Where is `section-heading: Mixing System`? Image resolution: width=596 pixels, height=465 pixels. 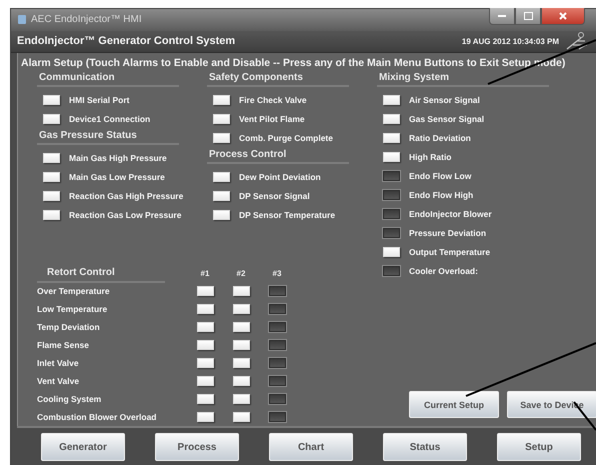
section-heading: Mixing System is located at coordinates (463, 78).